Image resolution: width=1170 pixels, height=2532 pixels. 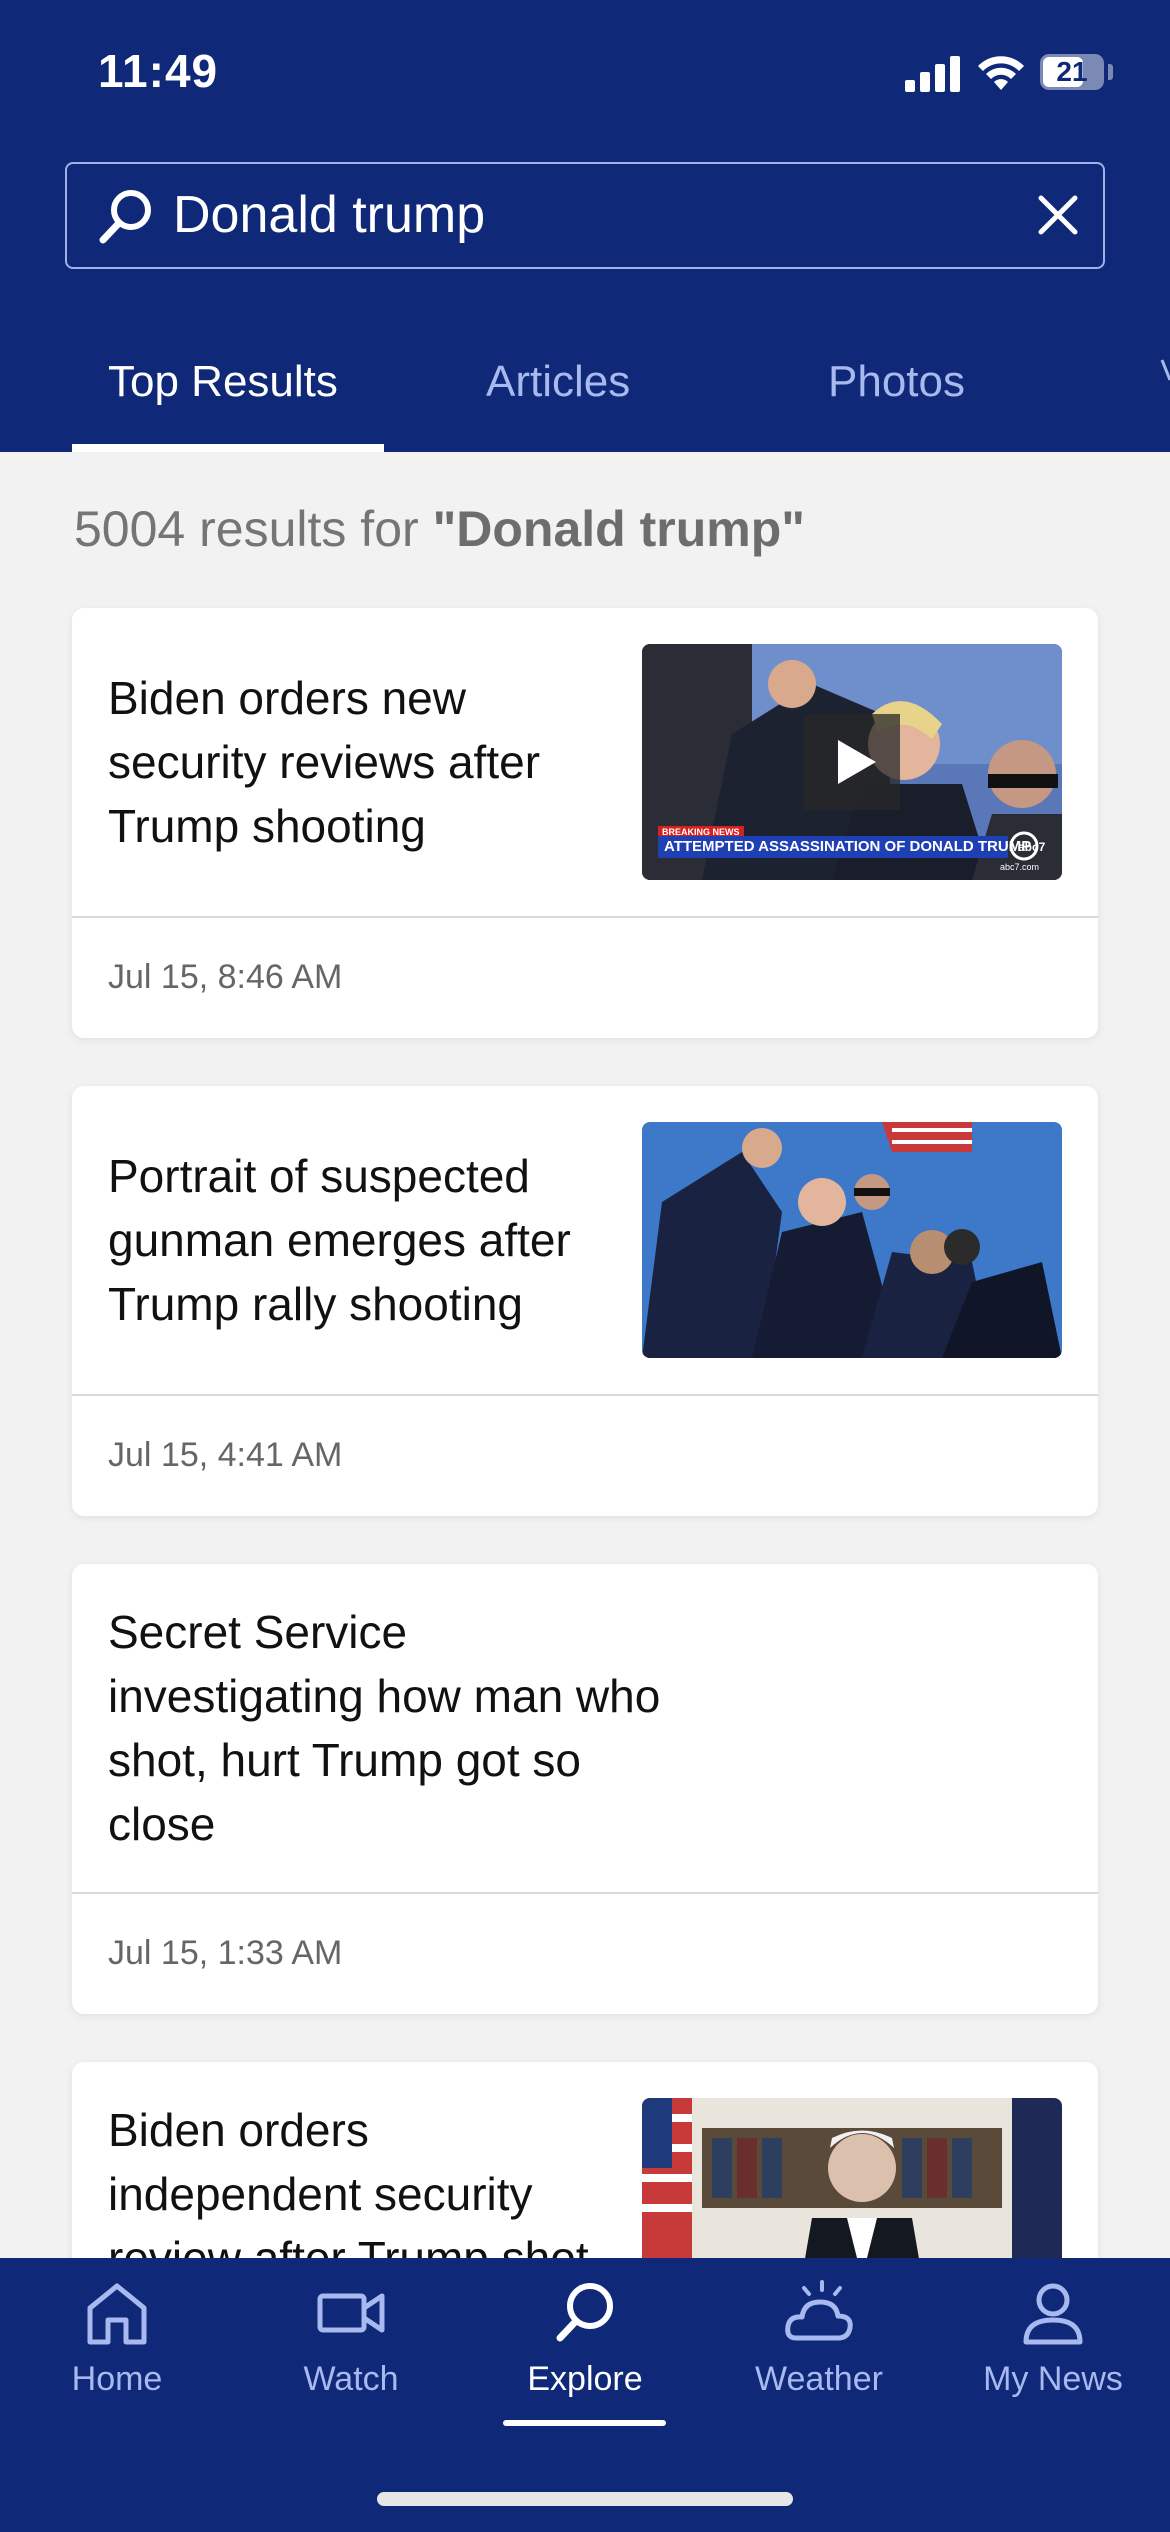 What do you see at coordinates (896, 391) in the screenshot?
I see `tab-photos: Photos` at bounding box center [896, 391].